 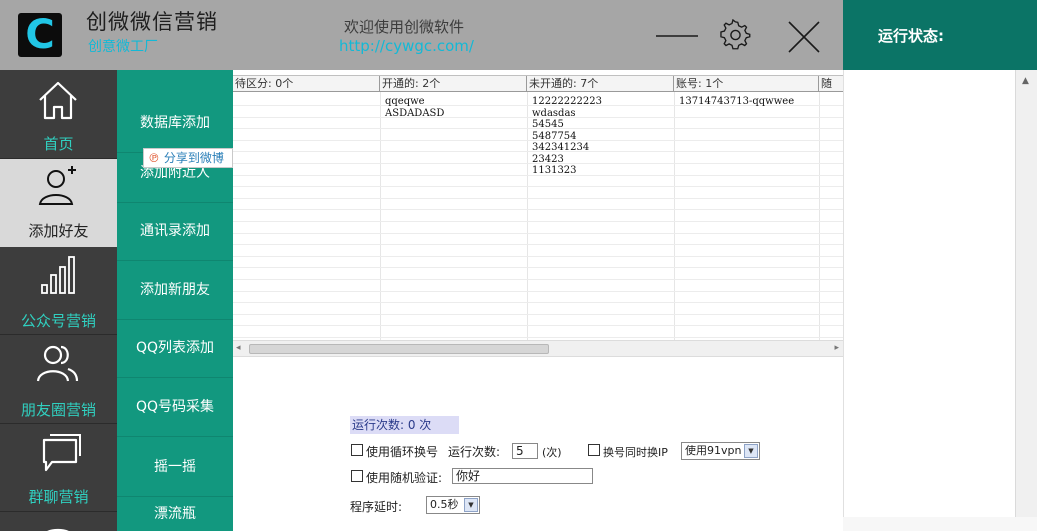 I want to click on submenu-label: QQ号码采集, so click(x=175, y=407).